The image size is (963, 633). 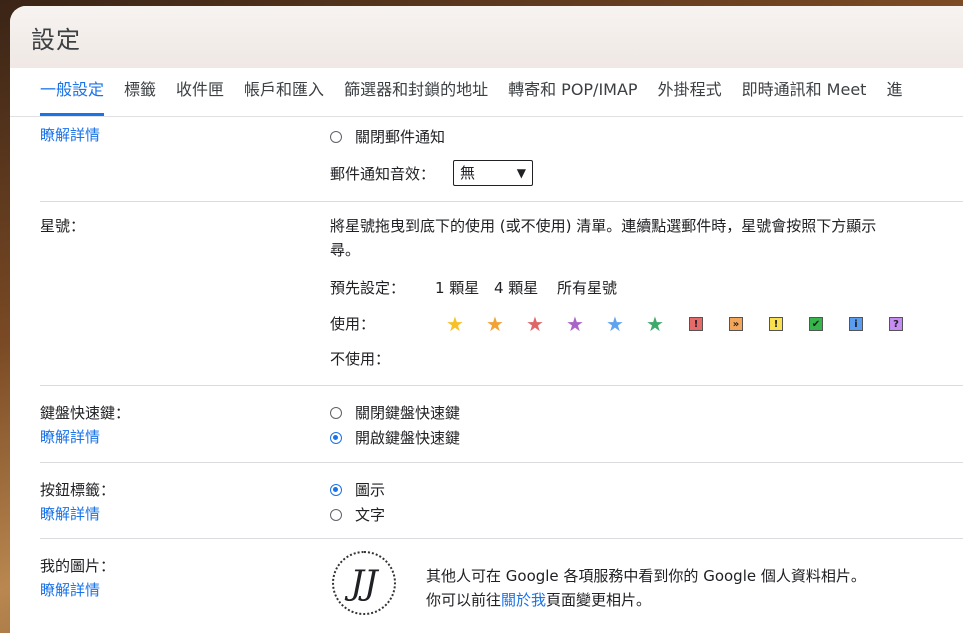 What do you see at coordinates (457, 287) in the screenshot?
I see `preset-1-star-link: 1 顆星` at bounding box center [457, 287].